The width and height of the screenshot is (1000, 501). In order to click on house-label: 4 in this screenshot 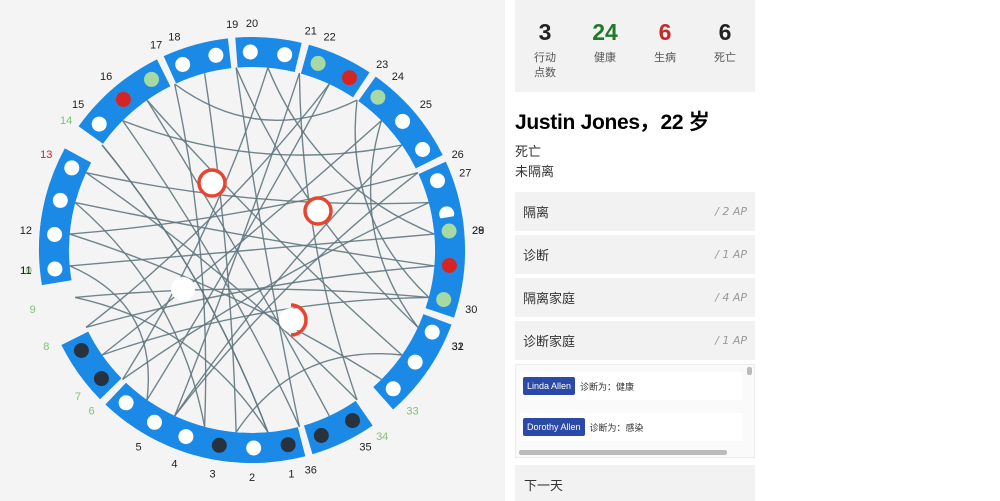, I will do `click(174, 464)`.